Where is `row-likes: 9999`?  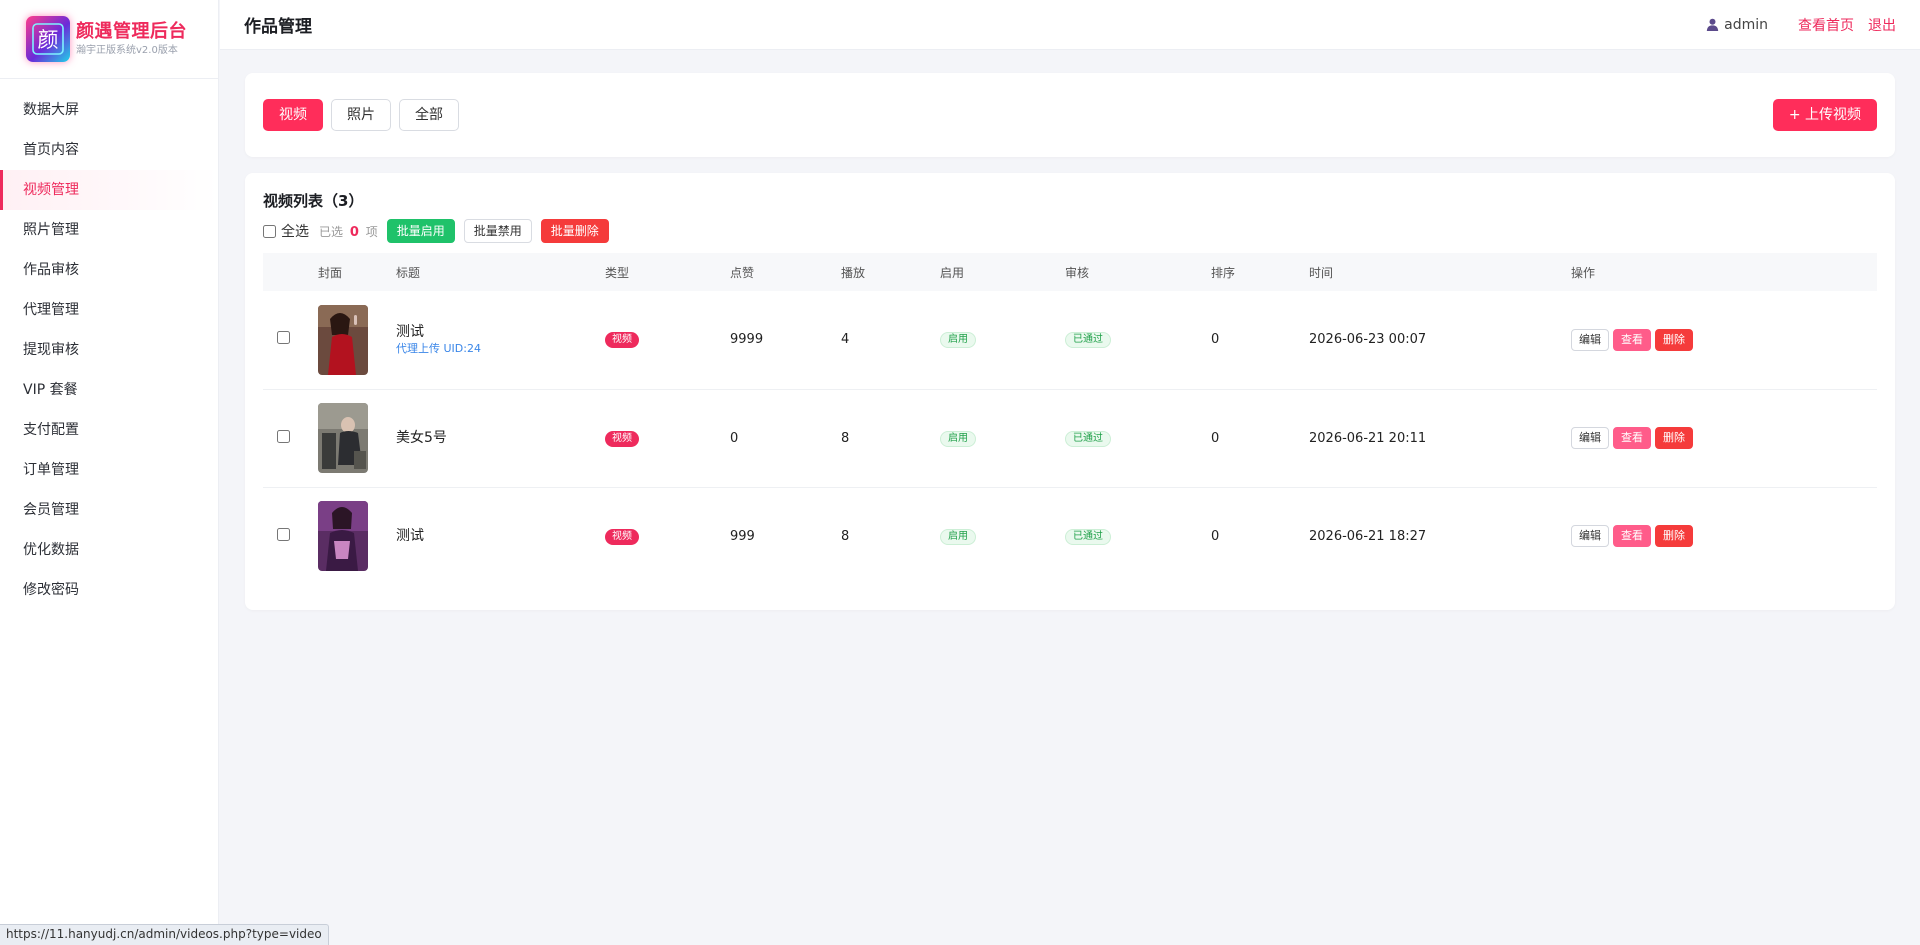 row-likes: 9999 is located at coordinates (747, 340).